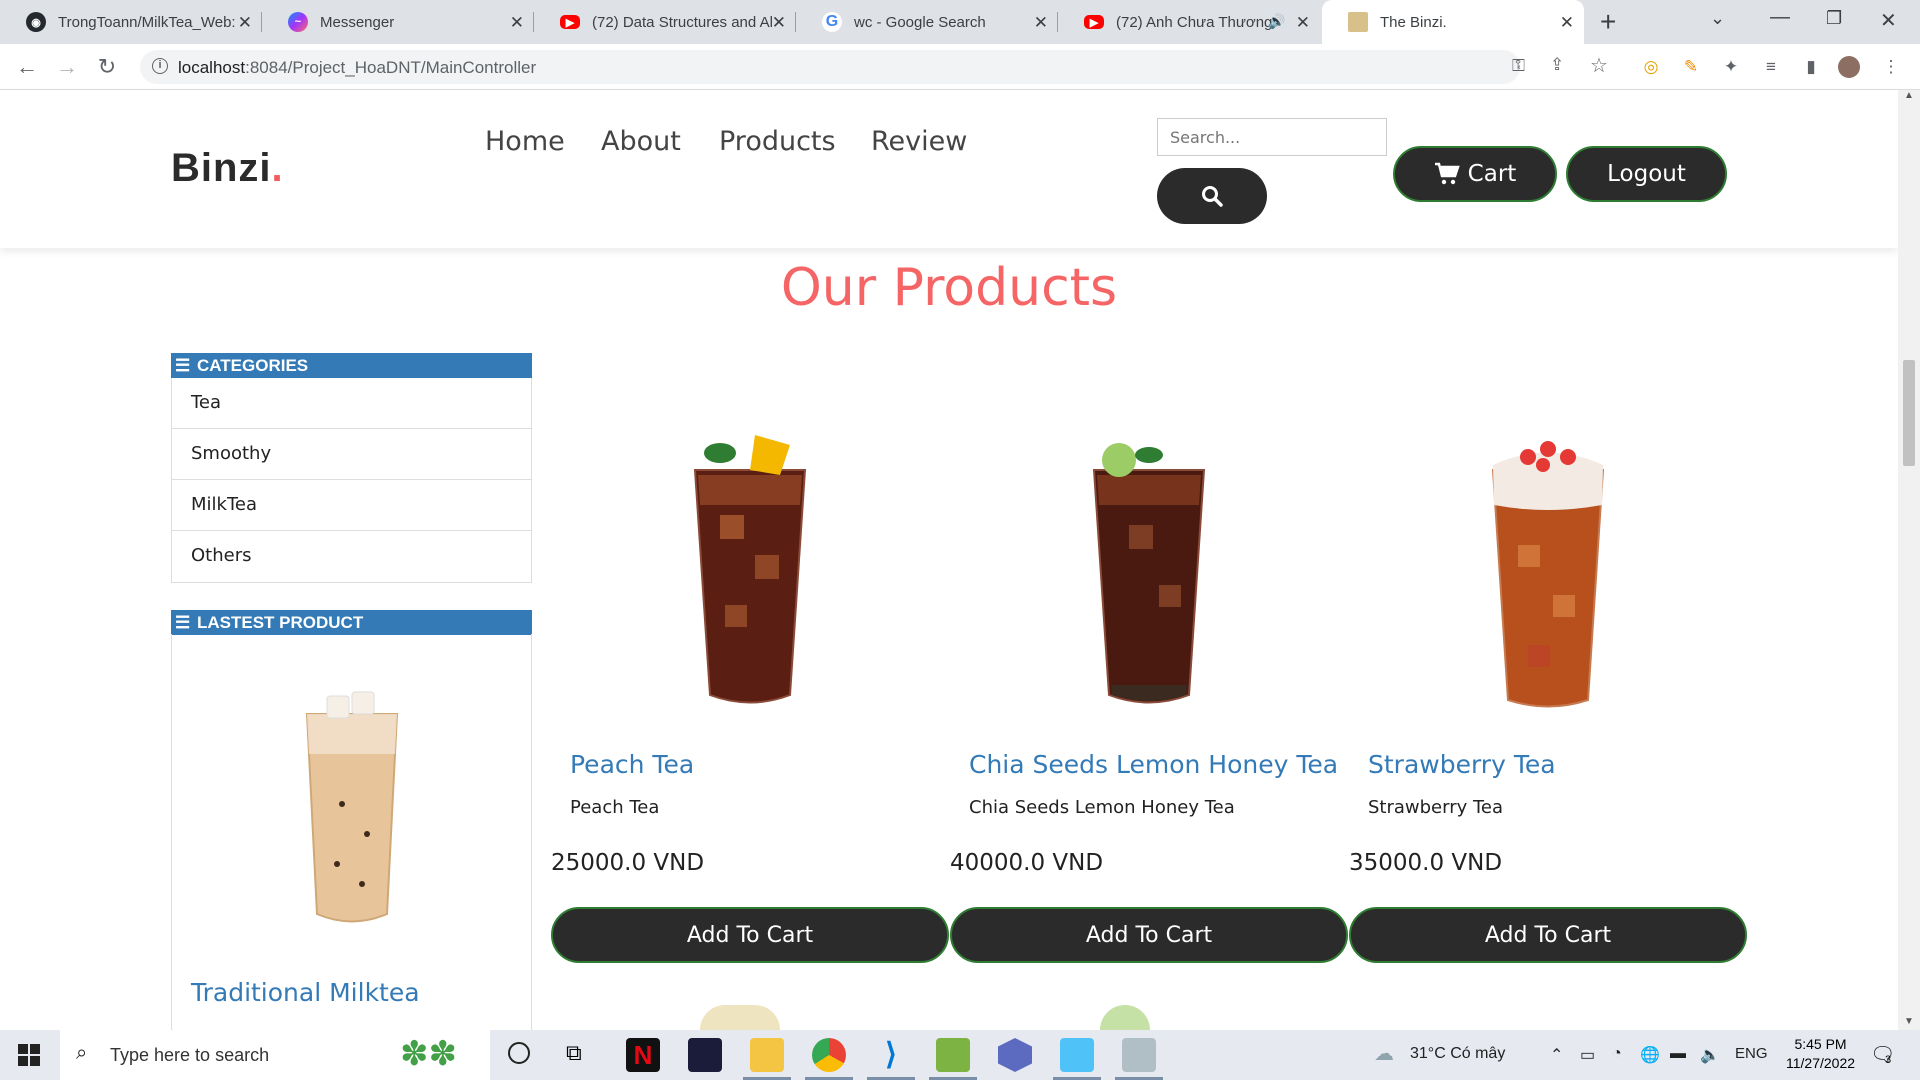  What do you see at coordinates (1475, 174) in the screenshot?
I see `cart-button: Cart` at bounding box center [1475, 174].